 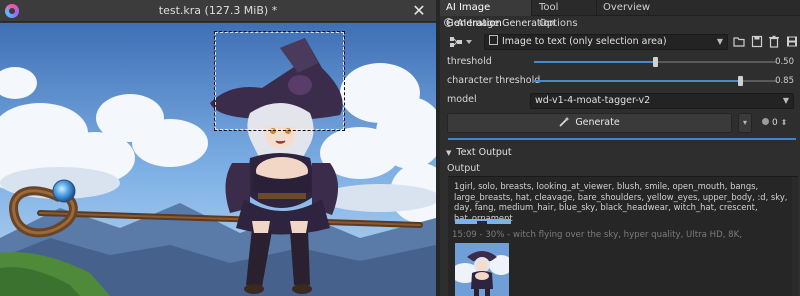 I want to click on history-thumbnail, so click(x=482, y=269).